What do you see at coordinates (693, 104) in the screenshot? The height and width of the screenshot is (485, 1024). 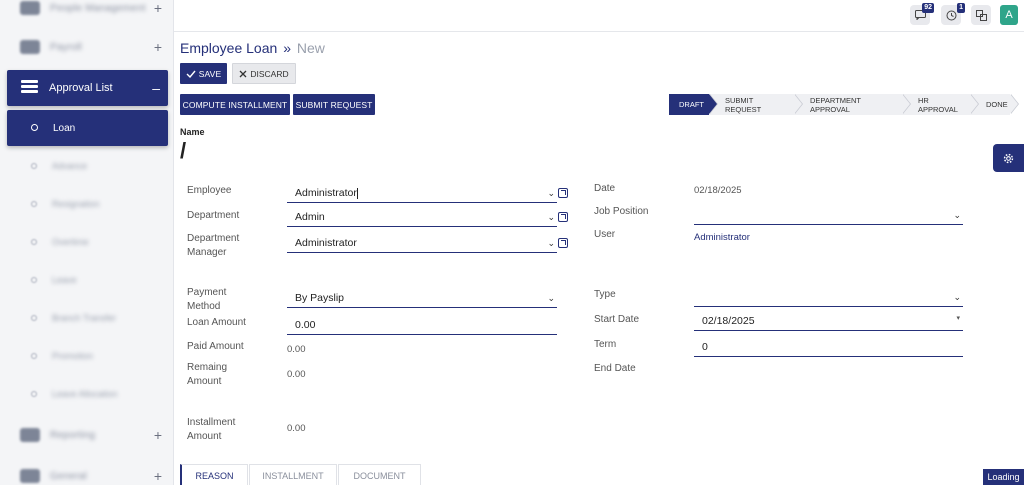 I see `stage-draft: DRAFT` at bounding box center [693, 104].